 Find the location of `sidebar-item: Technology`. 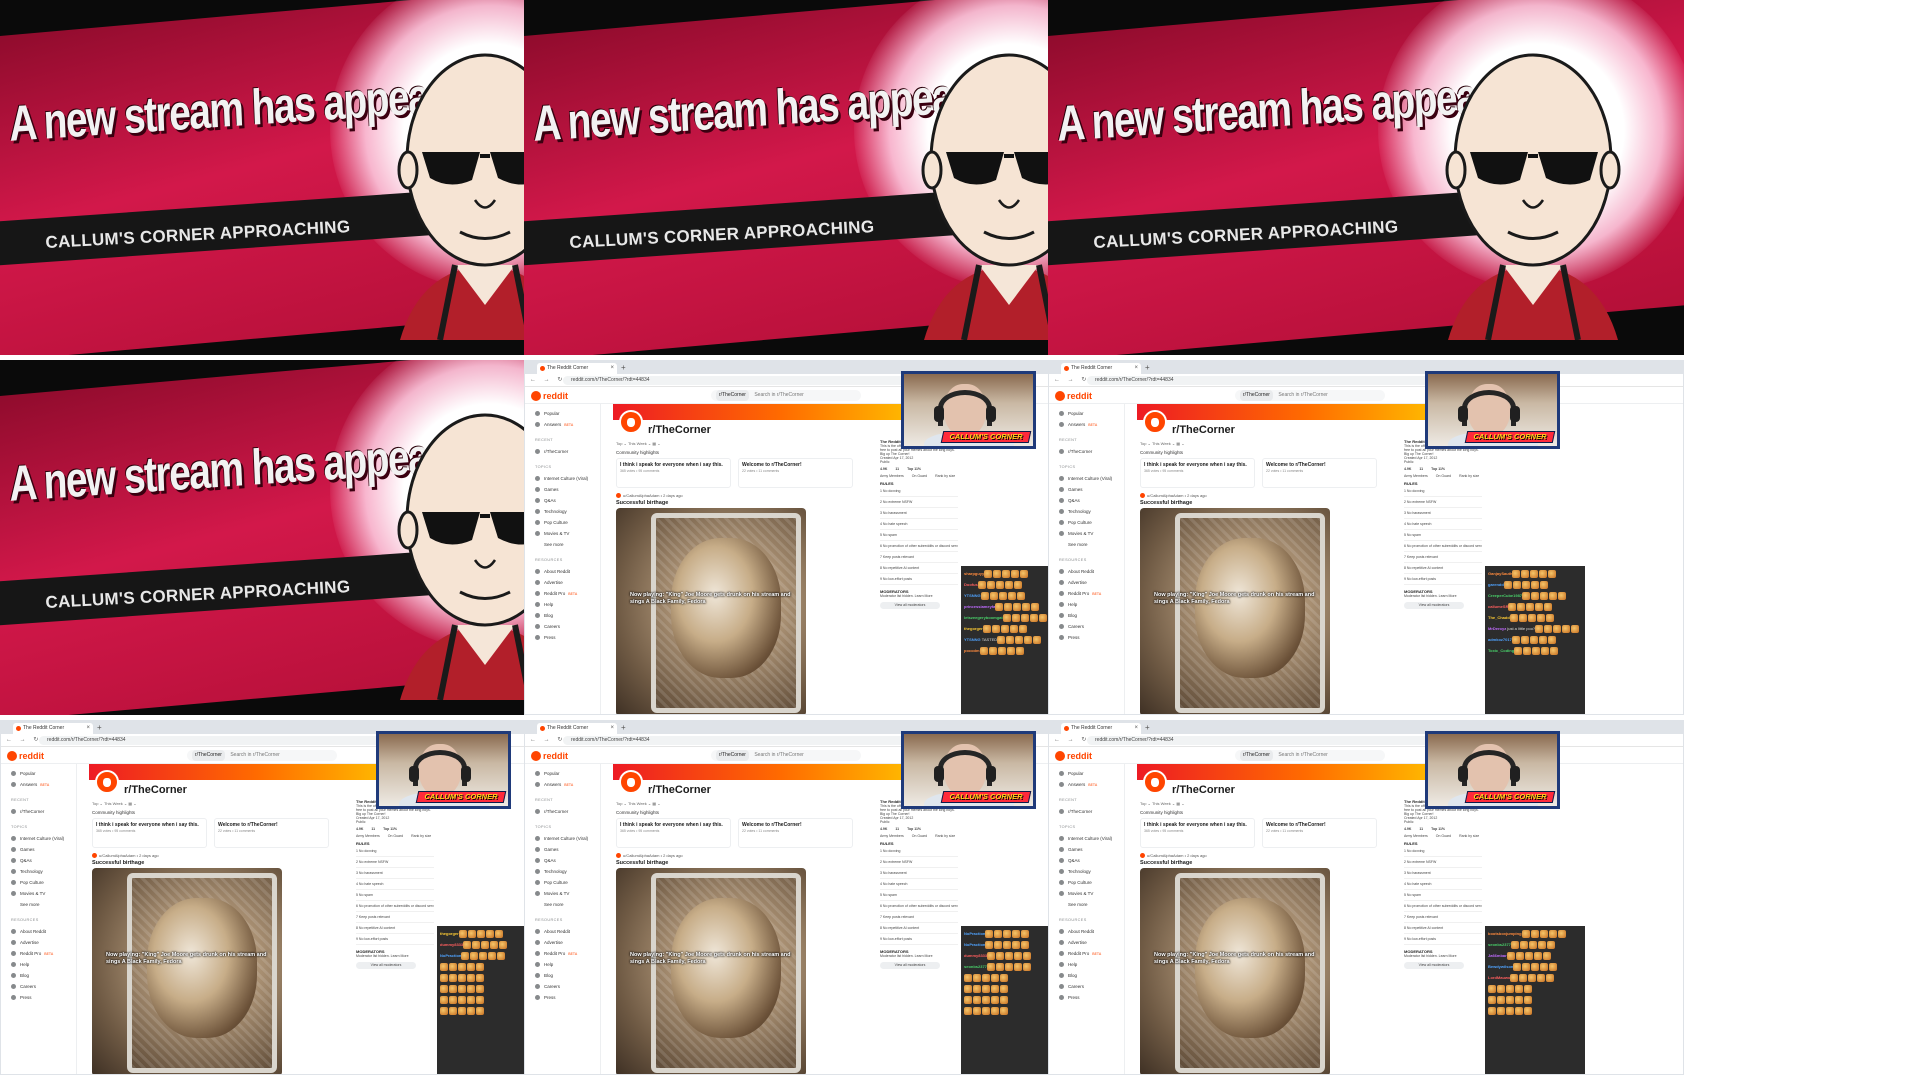

sidebar-item: Technology is located at coordinates (43, 871).